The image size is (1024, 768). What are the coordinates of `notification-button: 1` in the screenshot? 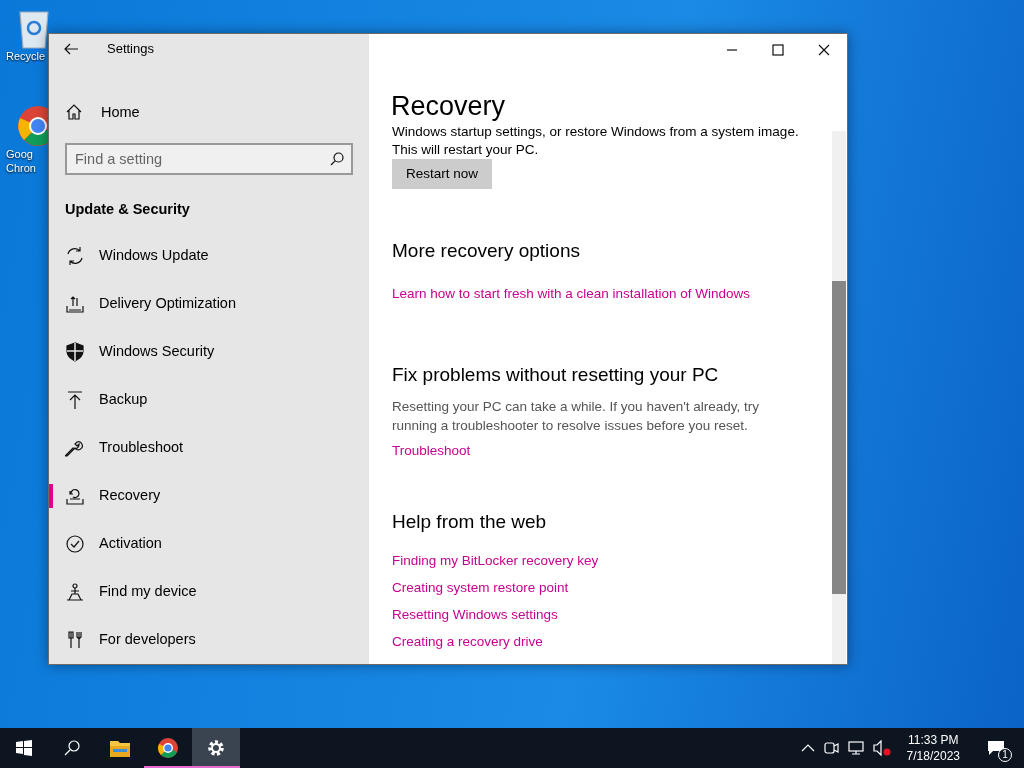 It's located at (996, 748).